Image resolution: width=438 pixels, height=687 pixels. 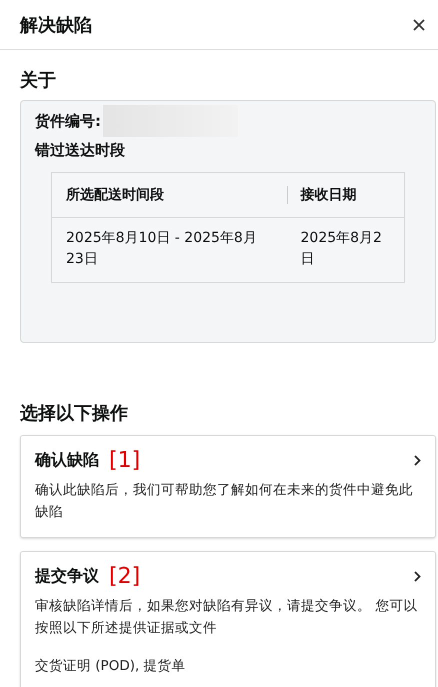 I want to click on column-header: 所选配送时间段, so click(x=169, y=195).